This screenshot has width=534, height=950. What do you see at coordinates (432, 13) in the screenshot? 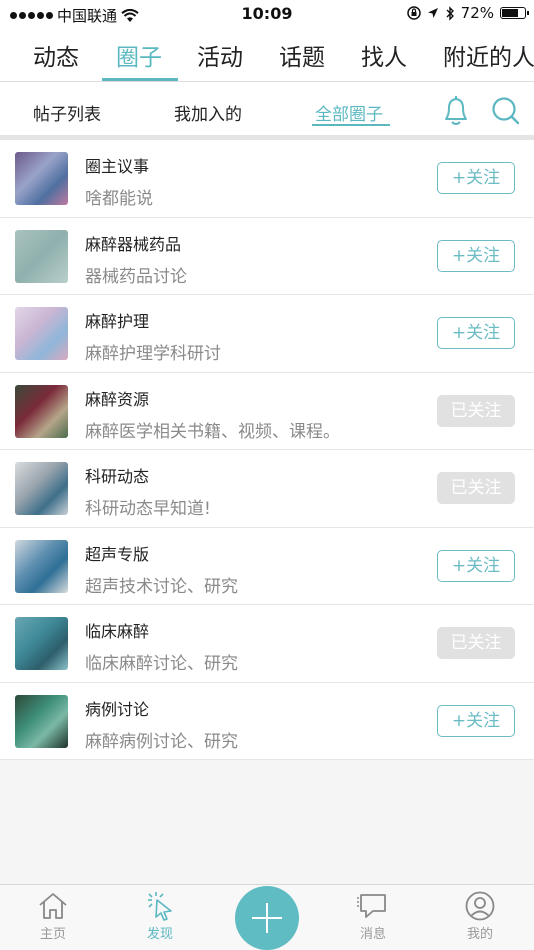
I see `location-arrow-icon` at bounding box center [432, 13].